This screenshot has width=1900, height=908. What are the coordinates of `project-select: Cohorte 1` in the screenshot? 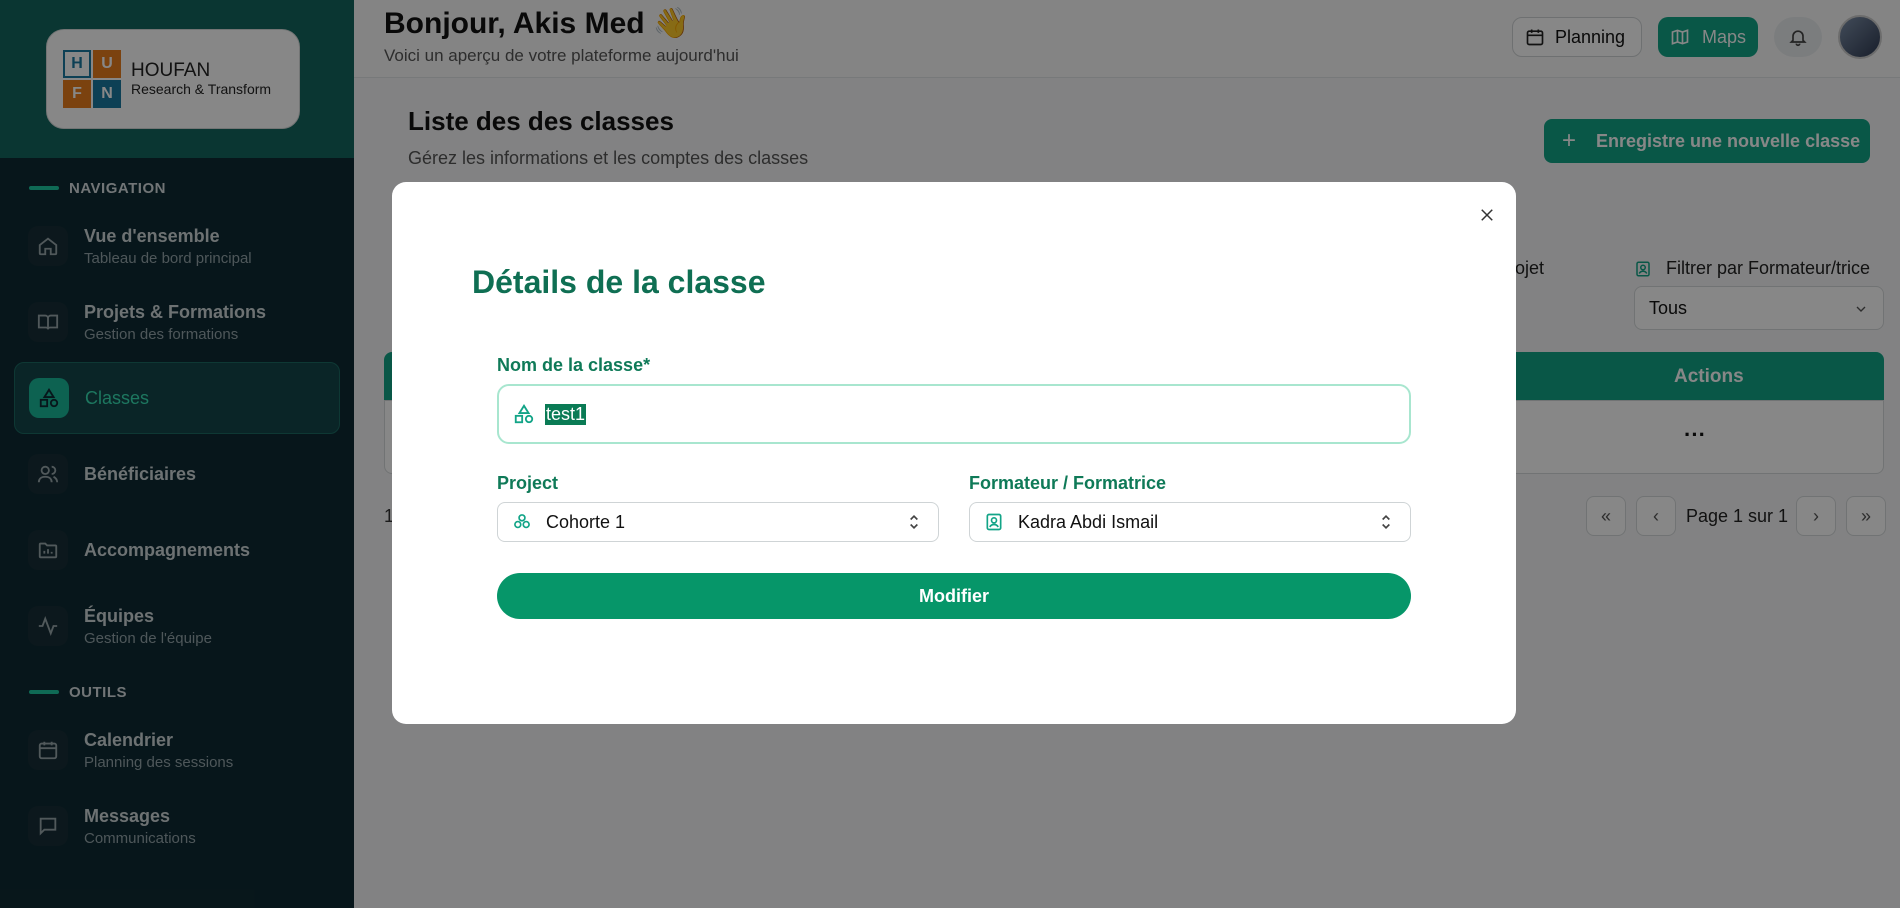 It's located at (718, 522).